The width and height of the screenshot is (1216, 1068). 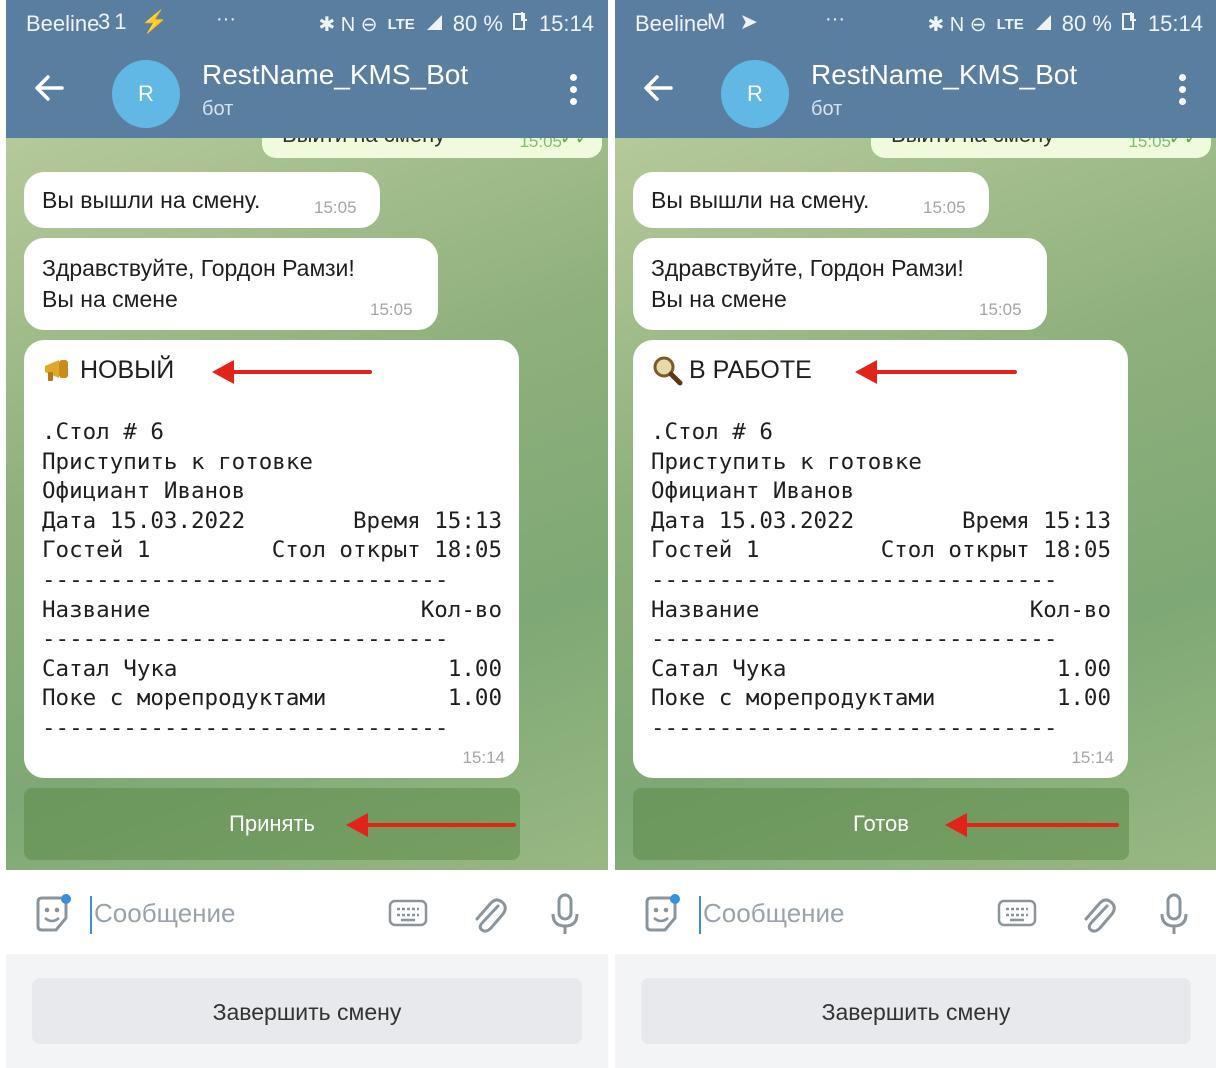 What do you see at coordinates (995, 550) in the screenshot?
I see `order-opened: Стол открыт 18:05` at bounding box center [995, 550].